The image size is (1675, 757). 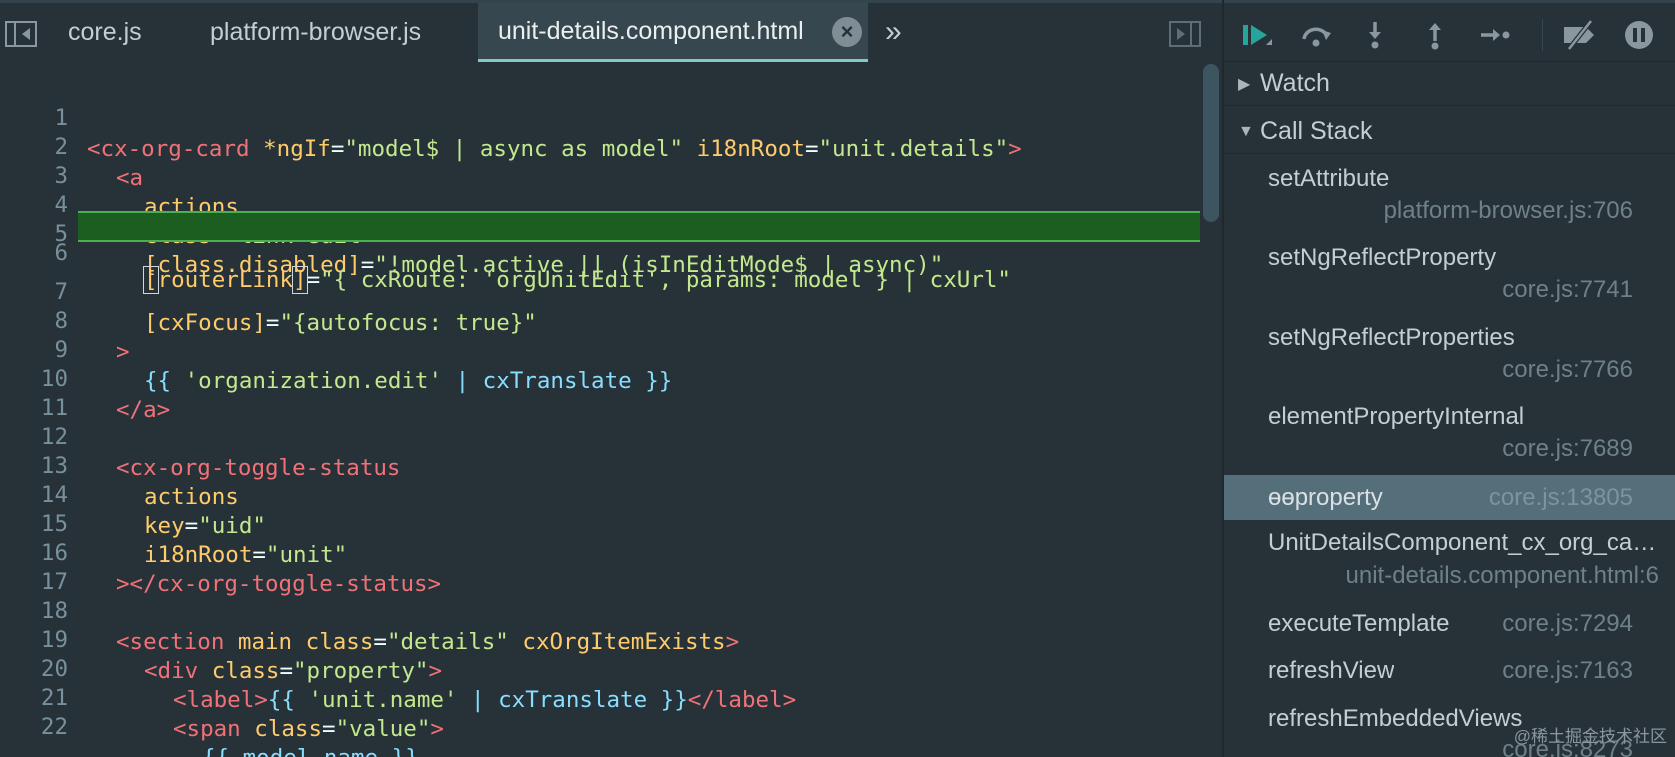 I want to click on resume-icon, so click(x=1256, y=35).